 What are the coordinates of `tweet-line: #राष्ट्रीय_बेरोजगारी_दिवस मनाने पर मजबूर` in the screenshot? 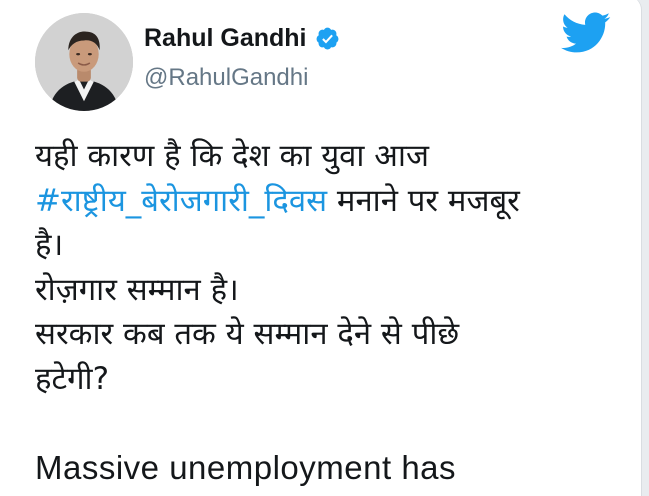 It's located at (330, 201).